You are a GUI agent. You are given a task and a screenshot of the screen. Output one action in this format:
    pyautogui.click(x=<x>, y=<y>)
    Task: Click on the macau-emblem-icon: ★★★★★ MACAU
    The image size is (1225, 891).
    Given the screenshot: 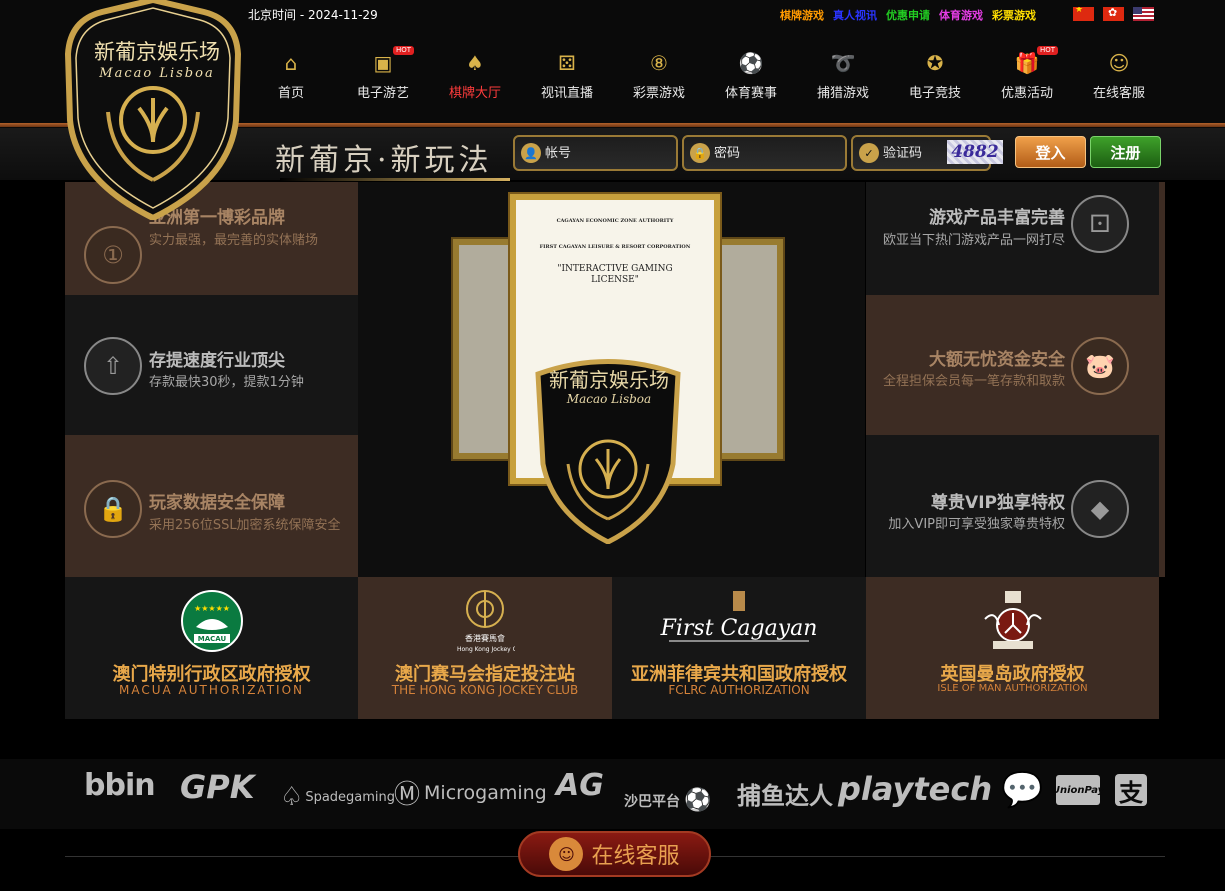 What is the action you would take?
    pyautogui.click(x=211, y=621)
    